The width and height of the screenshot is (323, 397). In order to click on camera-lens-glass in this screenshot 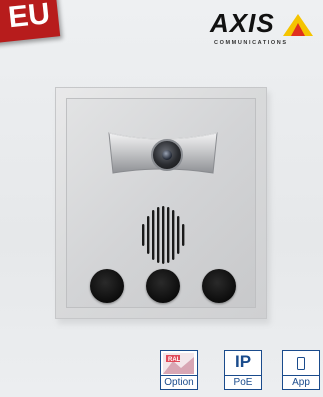, I will do `click(167, 155)`.